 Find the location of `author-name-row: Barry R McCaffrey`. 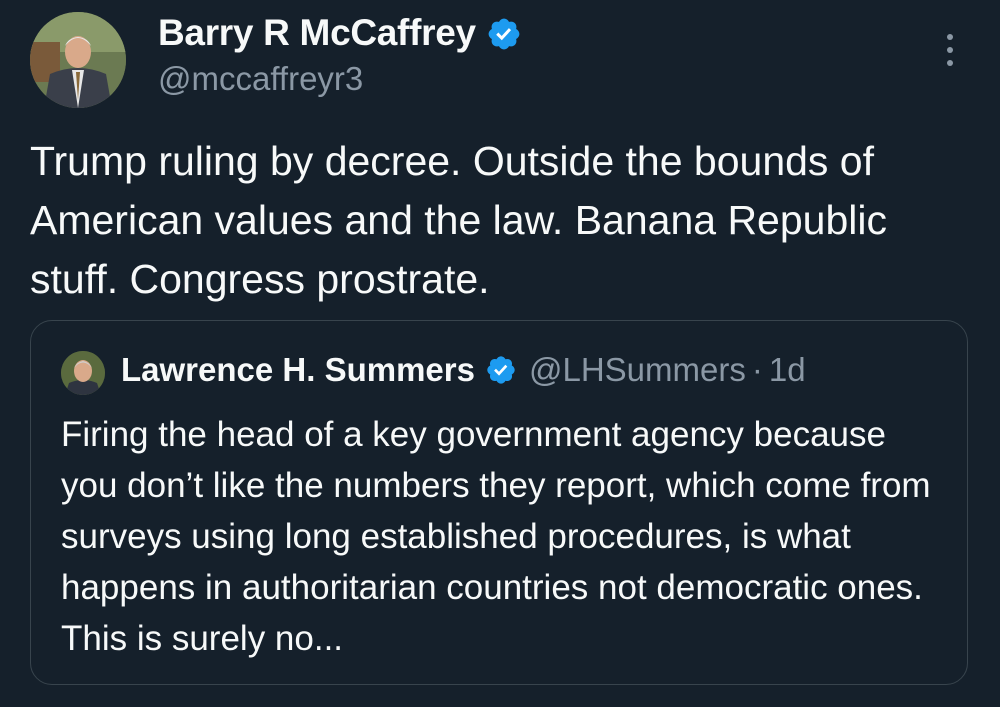

author-name-row: Barry R McCaffrey is located at coordinates (340, 33).